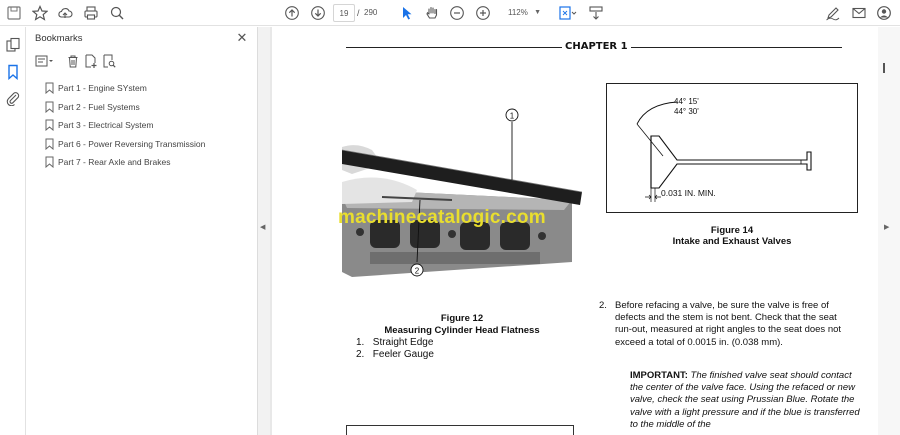 This screenshot has width=900, height=435. Describe the element at coordinates (686, 101) in the screenshot. I see `valve-angle-1: 44° 15'` at that location.